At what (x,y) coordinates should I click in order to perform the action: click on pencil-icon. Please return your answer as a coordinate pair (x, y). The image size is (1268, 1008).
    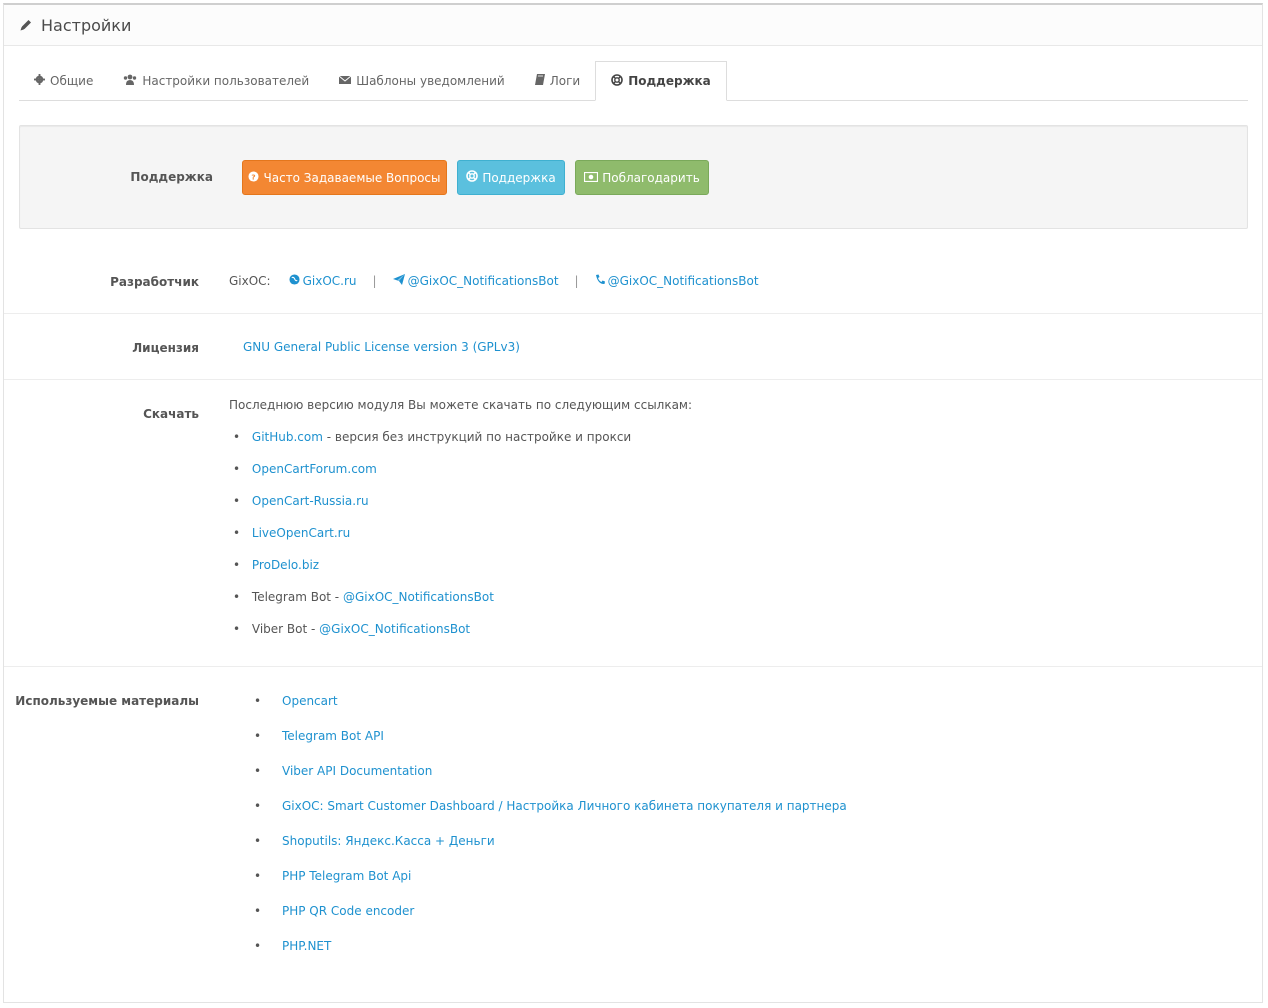
    Looking at the image, I should click on (26, 25).